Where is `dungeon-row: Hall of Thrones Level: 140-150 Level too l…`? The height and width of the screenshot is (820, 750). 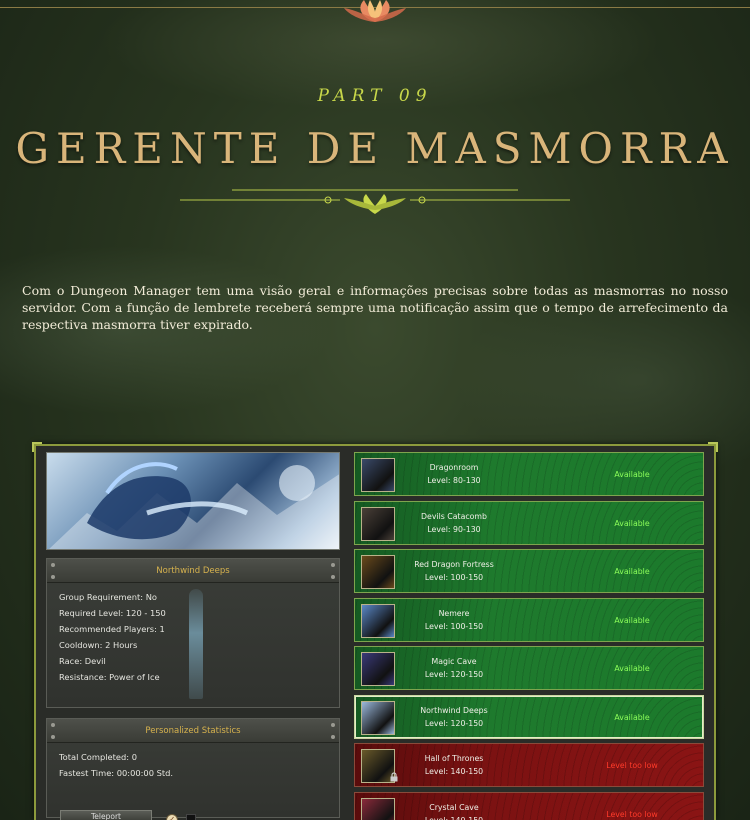 dungeon-row: Hall of Thrones Level: 140-150 Level too l… is located at coordinates (529, 765).